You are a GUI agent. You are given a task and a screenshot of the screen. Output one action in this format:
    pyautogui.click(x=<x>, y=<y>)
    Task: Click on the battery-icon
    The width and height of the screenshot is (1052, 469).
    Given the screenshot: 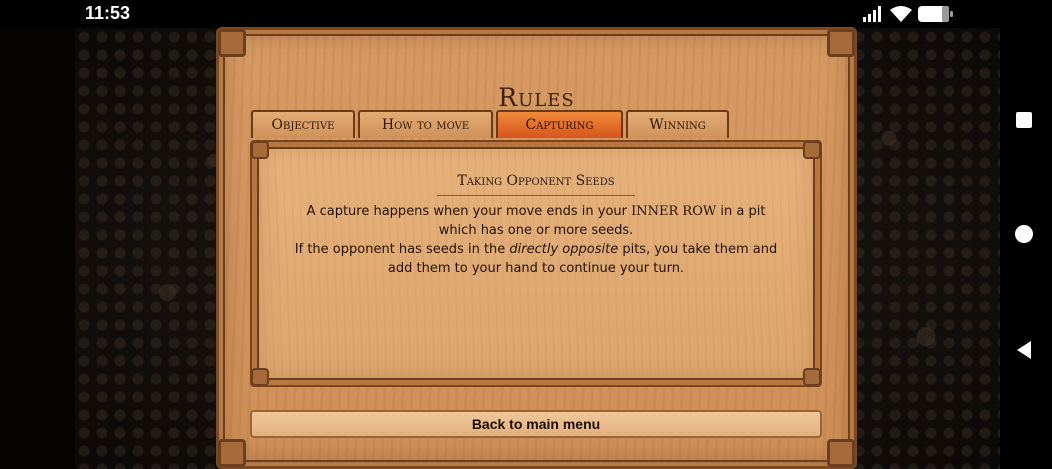 What is the action you would take?
    pyautogui.click(x=935, y=14)
    